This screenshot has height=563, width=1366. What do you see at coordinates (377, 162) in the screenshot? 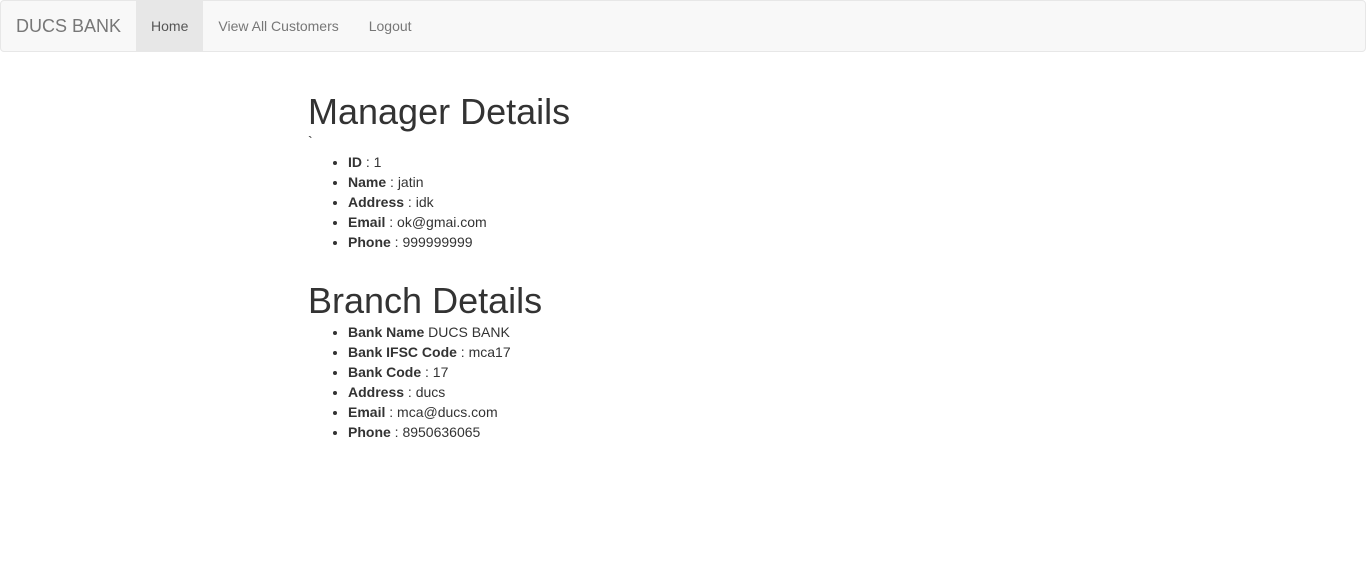
I see `field-value: 1` at bounding box center [377, 162].